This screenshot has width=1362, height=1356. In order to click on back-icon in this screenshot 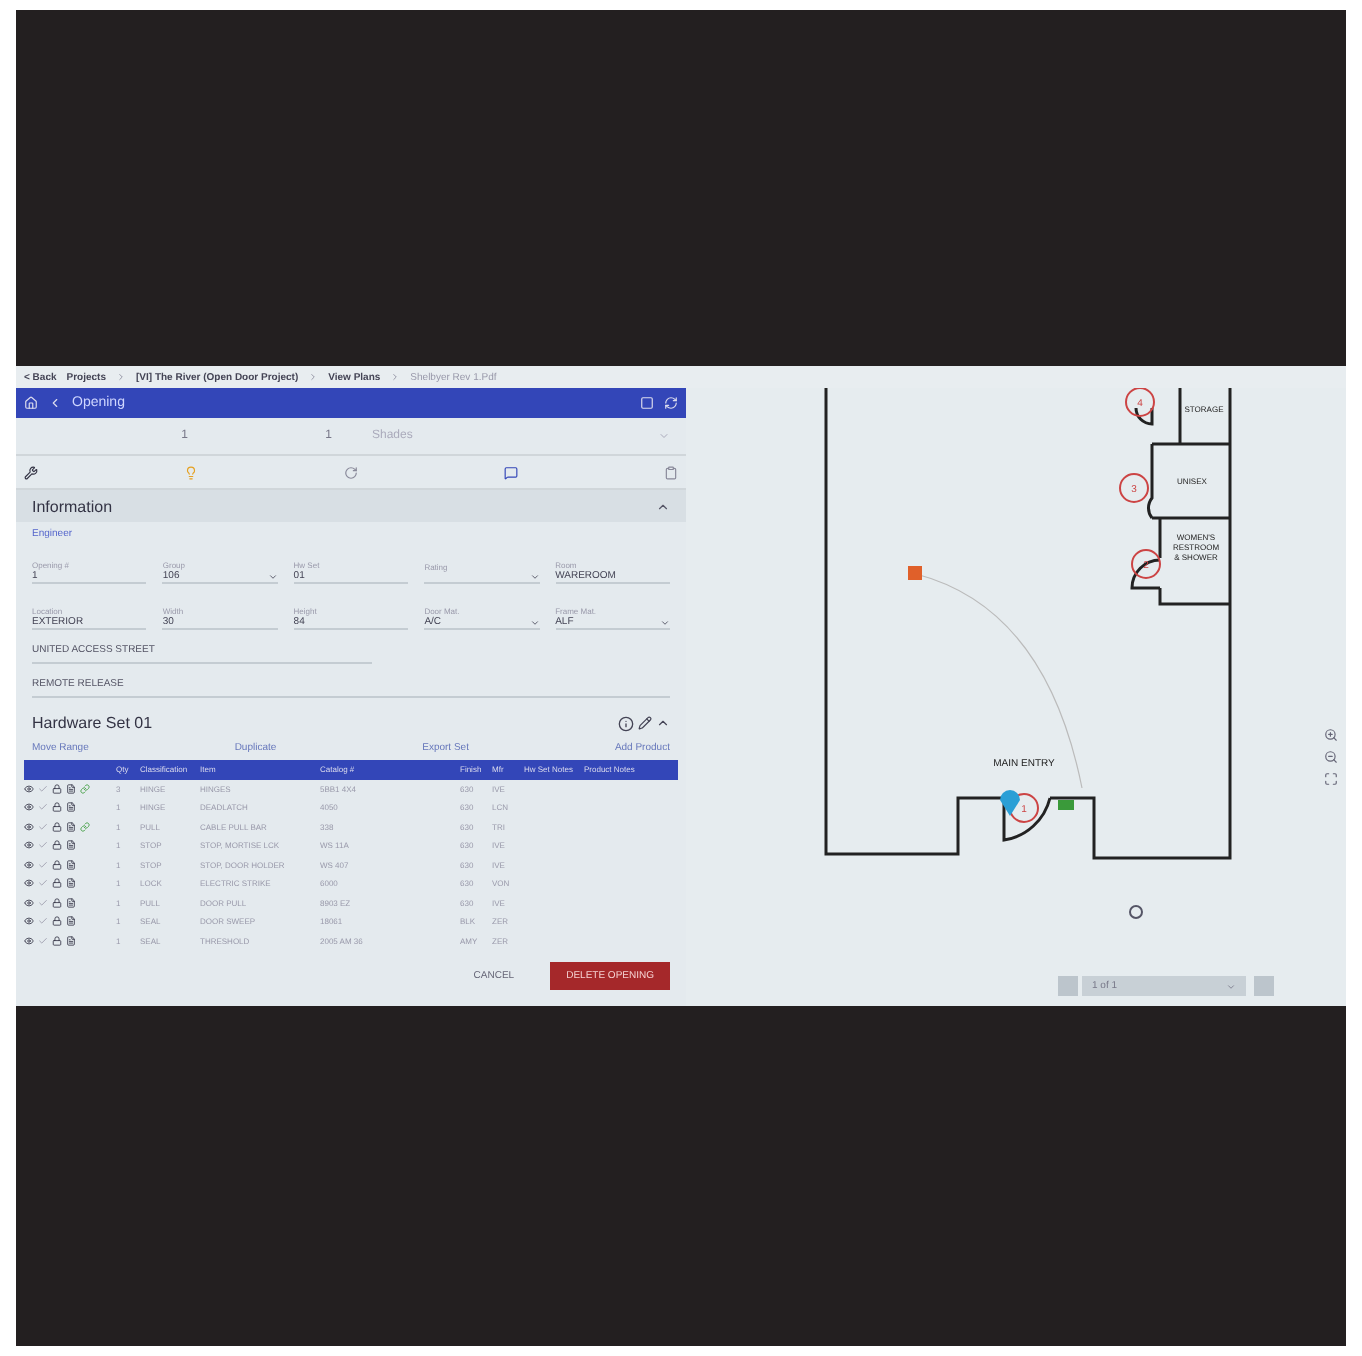, I will do `click(55, 403)`.